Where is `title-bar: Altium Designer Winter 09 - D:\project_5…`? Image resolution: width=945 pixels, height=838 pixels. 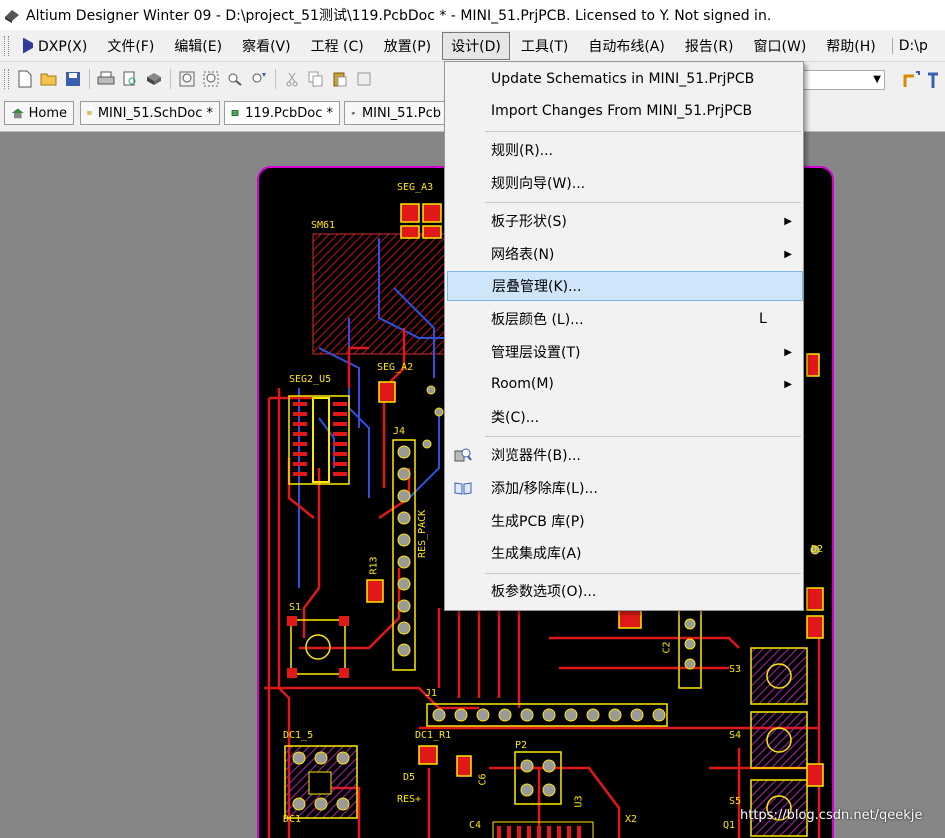 title-bar: Altium Designer Winter 09 - D:\project_5… is located at coordinates (472, 15).